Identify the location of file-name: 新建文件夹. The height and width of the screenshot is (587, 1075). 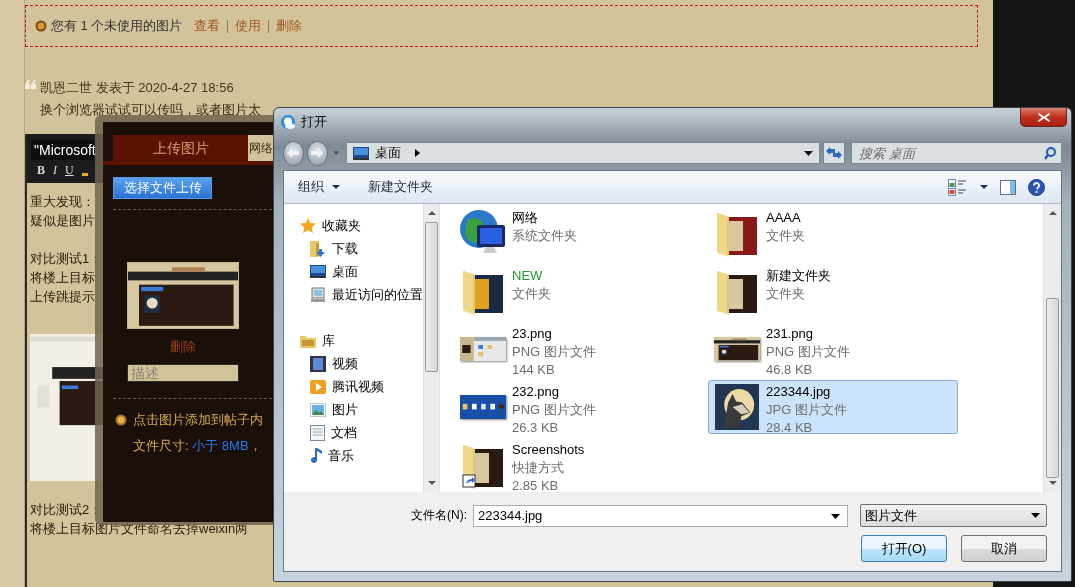
(798, 276).